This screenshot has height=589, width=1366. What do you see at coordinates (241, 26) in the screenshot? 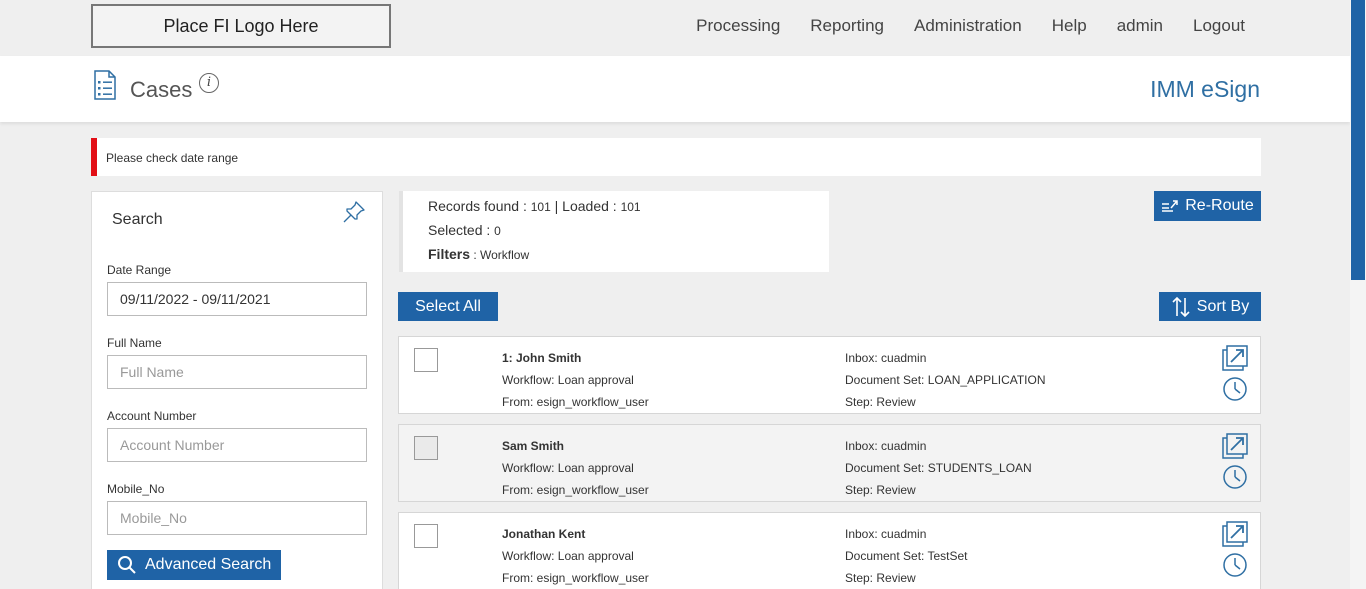
I see `logo-placeholder: Place FI Logo Here` at bounding box center [241, 26].